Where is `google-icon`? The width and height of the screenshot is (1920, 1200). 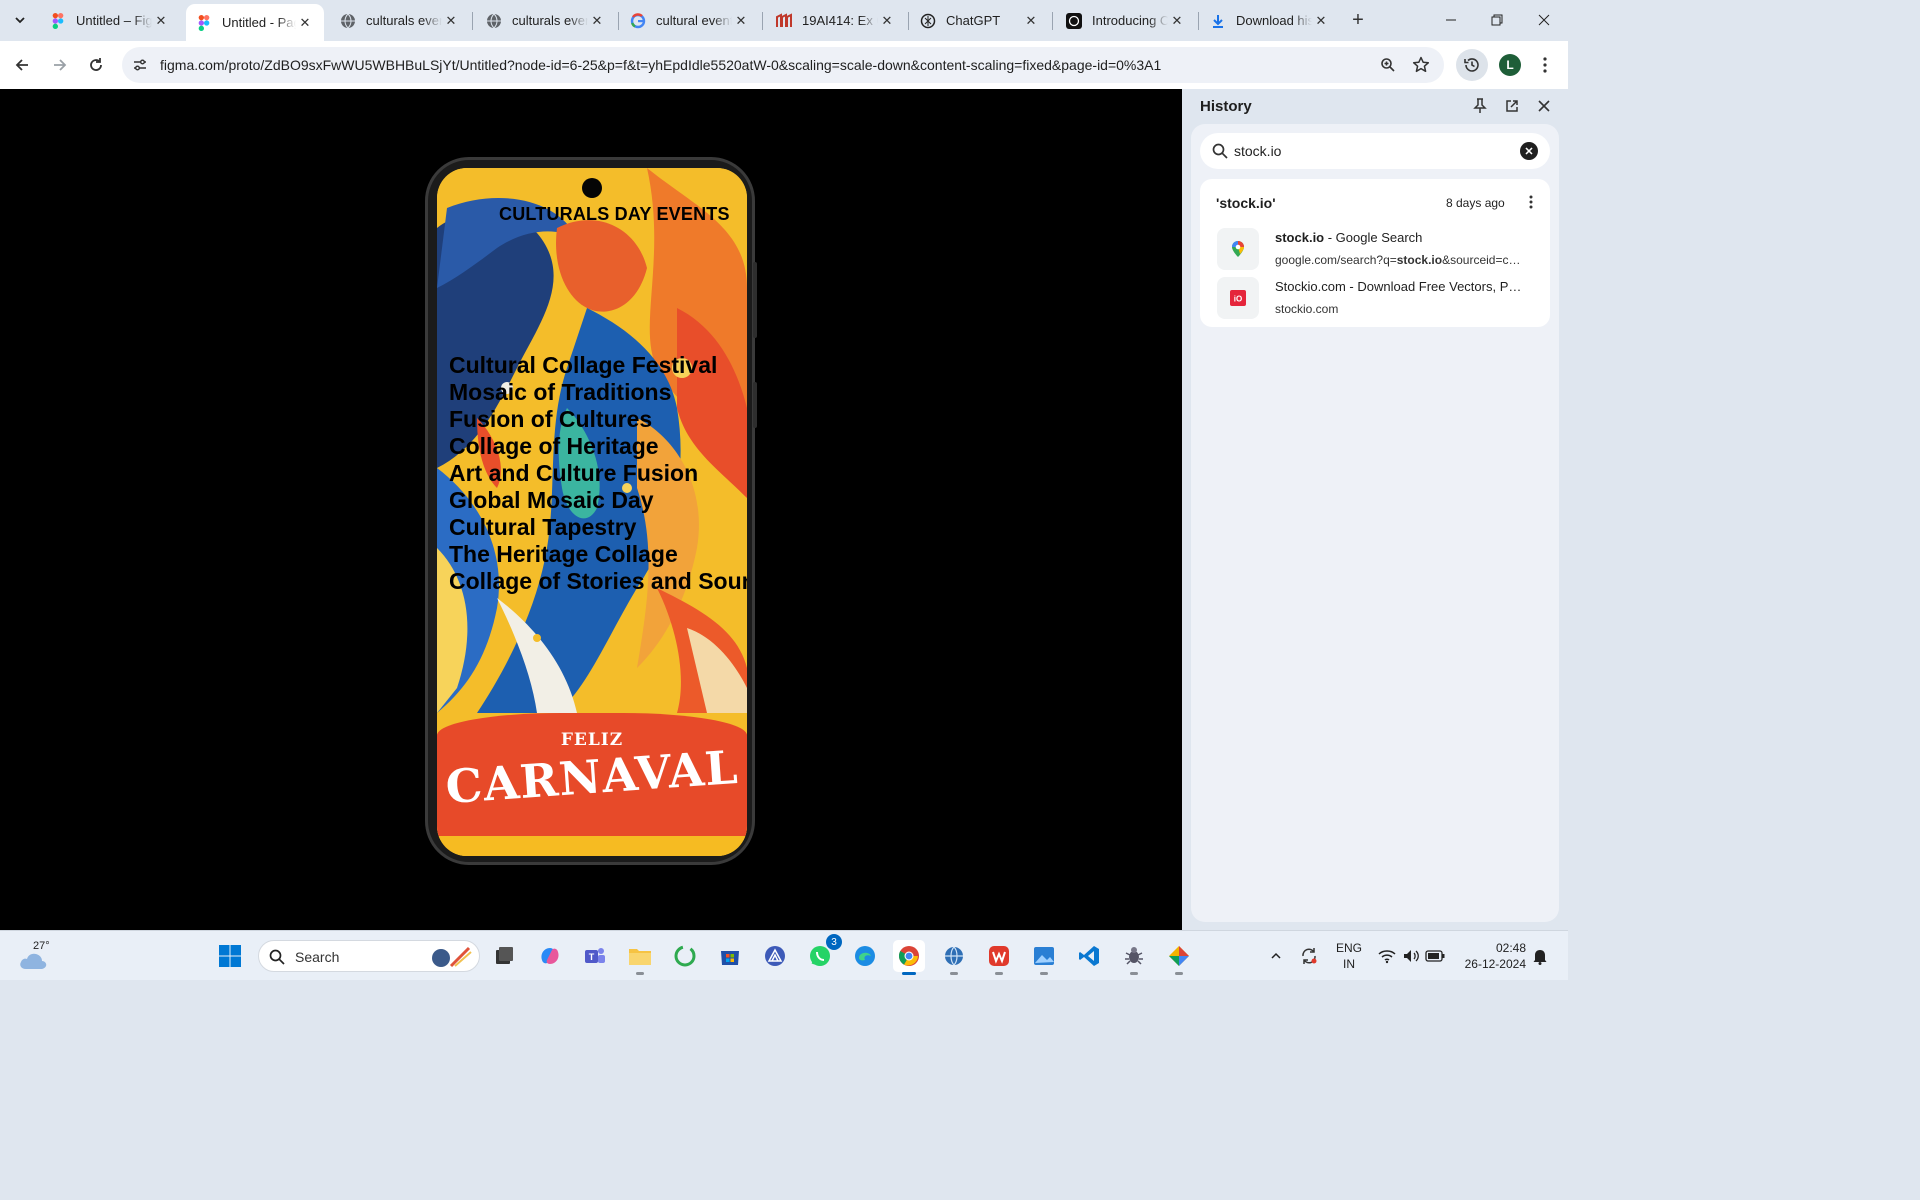 google-icon is located at coordinates (638, 20).